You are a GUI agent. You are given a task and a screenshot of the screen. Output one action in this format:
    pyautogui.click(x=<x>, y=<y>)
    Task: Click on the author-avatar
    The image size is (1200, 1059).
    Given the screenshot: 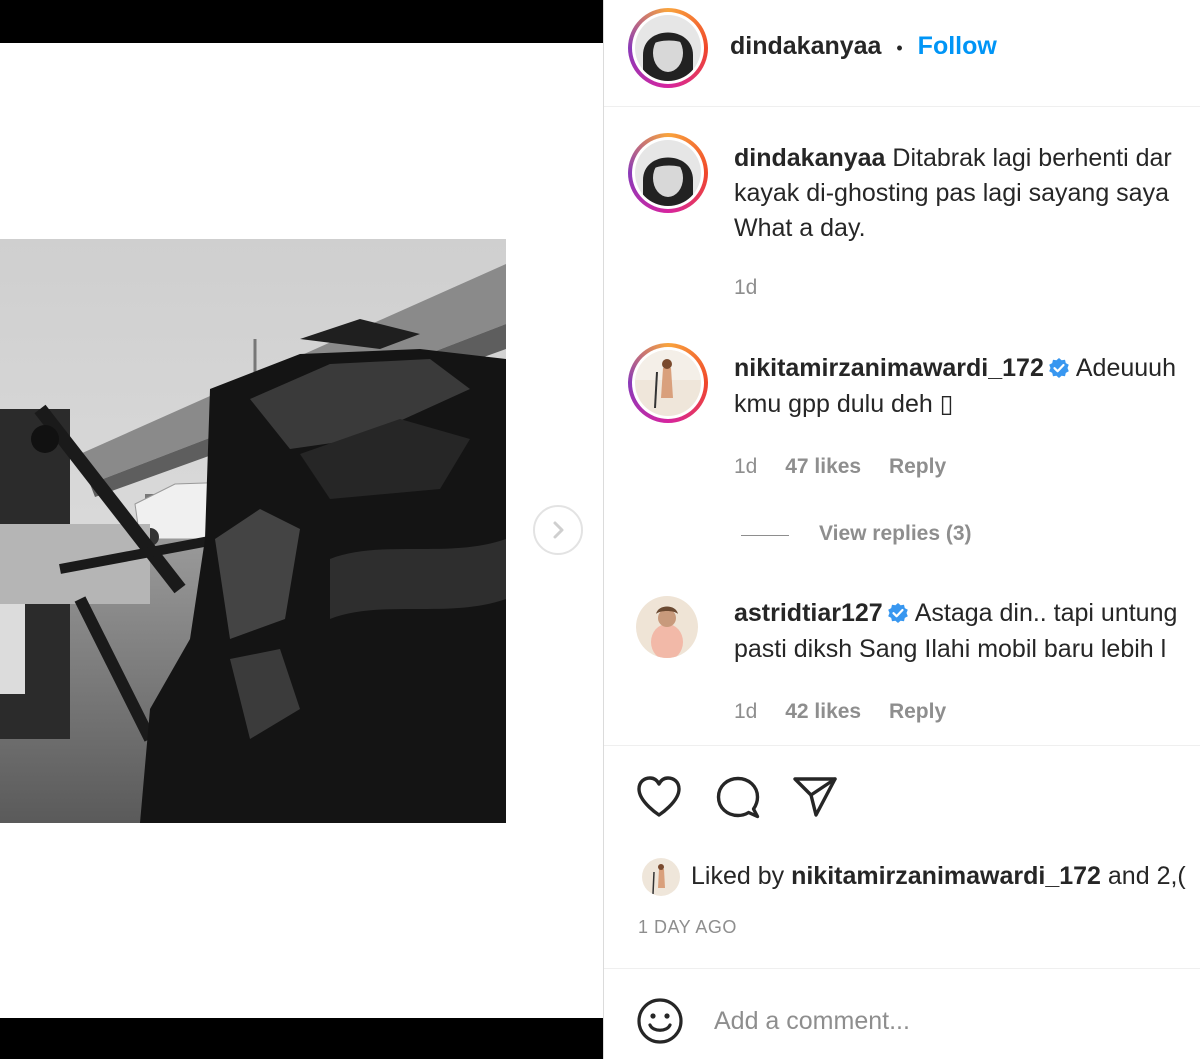 What is the action you would take?
    pyautogui.click(x=668, y=48)
    